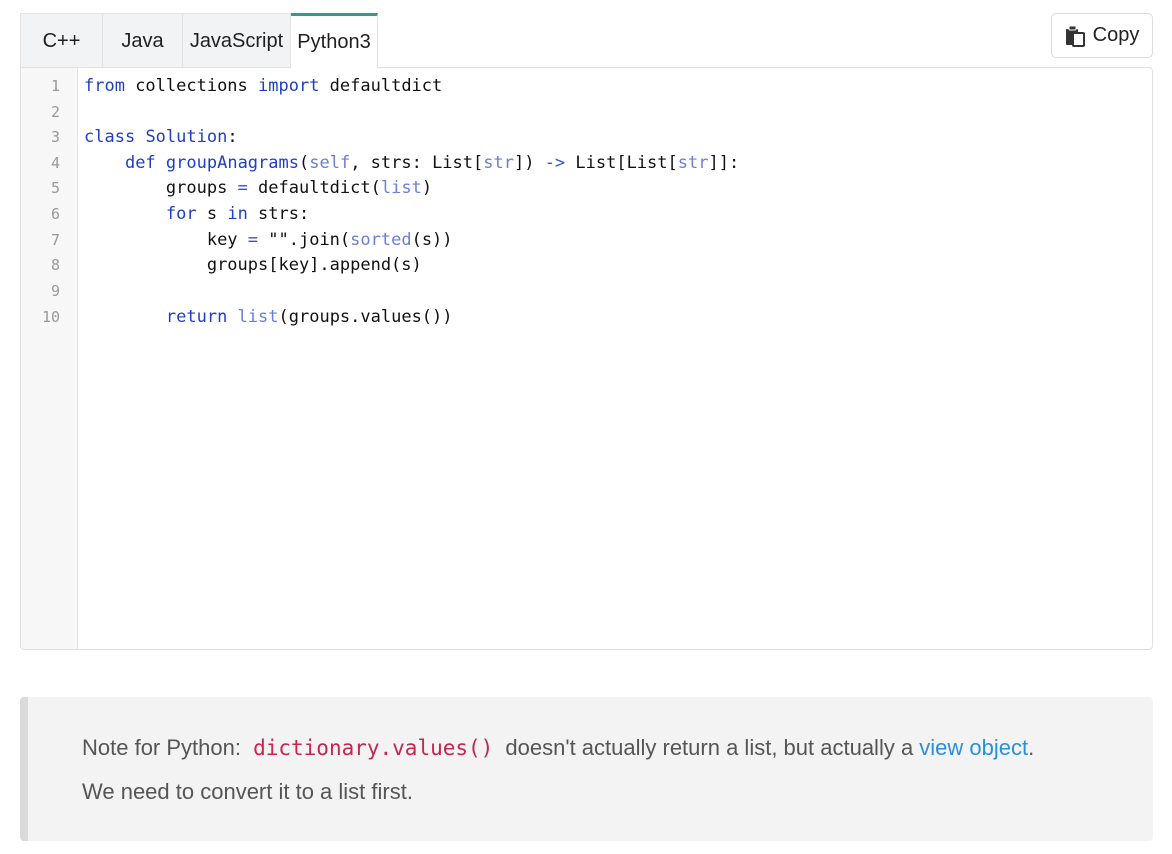 This screenshot has height=854, width=1172. Describe the element at coordinates (55, 86) in the screenshot. I see `line-number: 1` at that location.